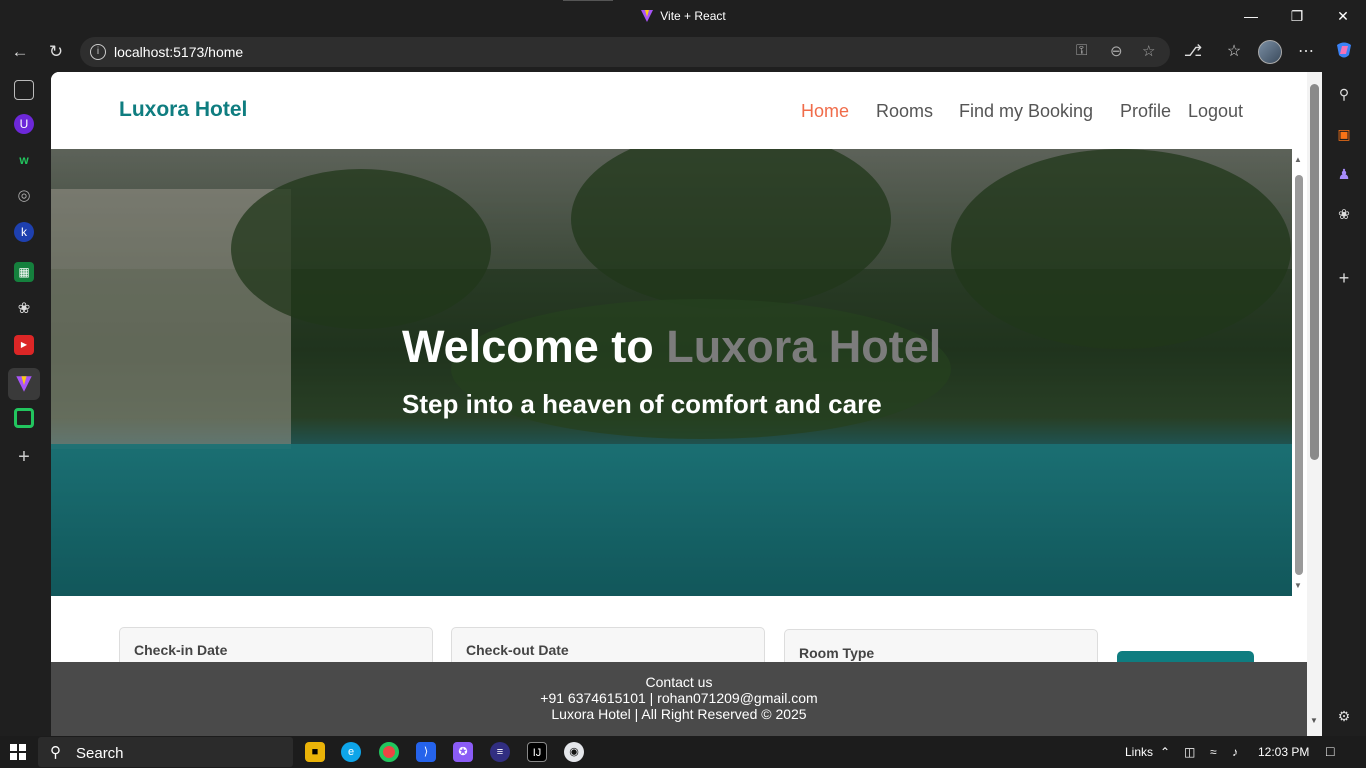 The width and height of the screenshot is (1366, 768). Describe the element at coordinates (1116, 51) in the screenshot. I see `zoom-icon: ⊖` at that location.